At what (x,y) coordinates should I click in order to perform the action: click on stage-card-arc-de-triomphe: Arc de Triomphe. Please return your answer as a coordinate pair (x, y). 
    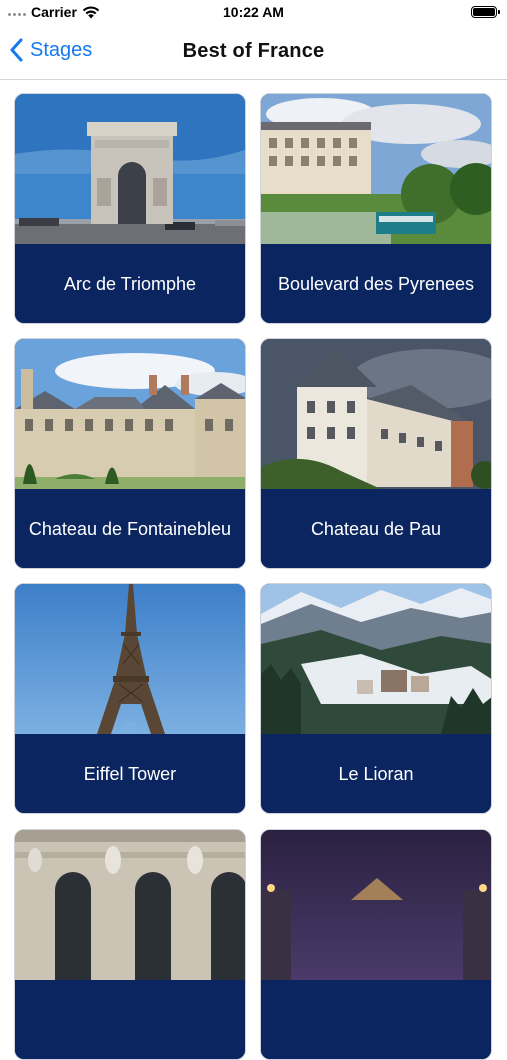
    Looking at the image, I should click on (130, 208).